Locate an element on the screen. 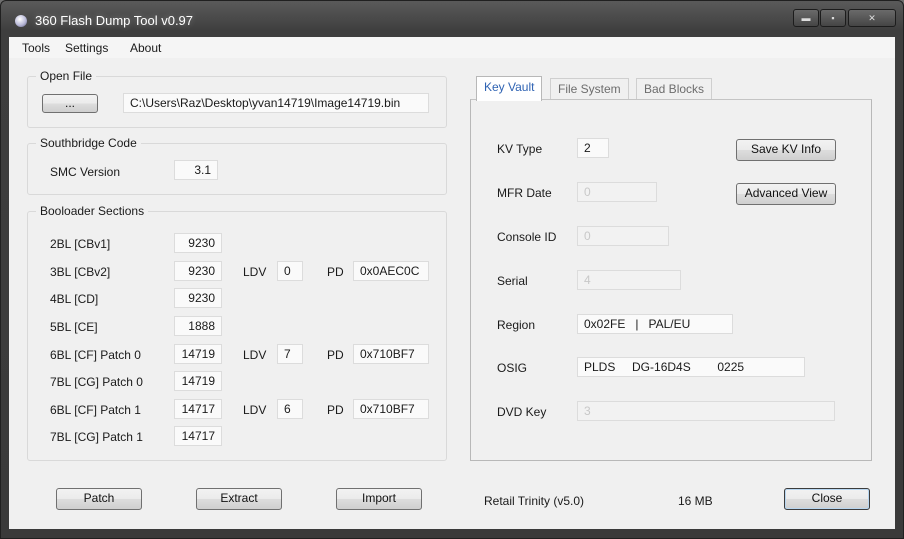 The width and height of the screenshot is (904, 539). kv-type-field: 2 is located at coordinates (593, 148).